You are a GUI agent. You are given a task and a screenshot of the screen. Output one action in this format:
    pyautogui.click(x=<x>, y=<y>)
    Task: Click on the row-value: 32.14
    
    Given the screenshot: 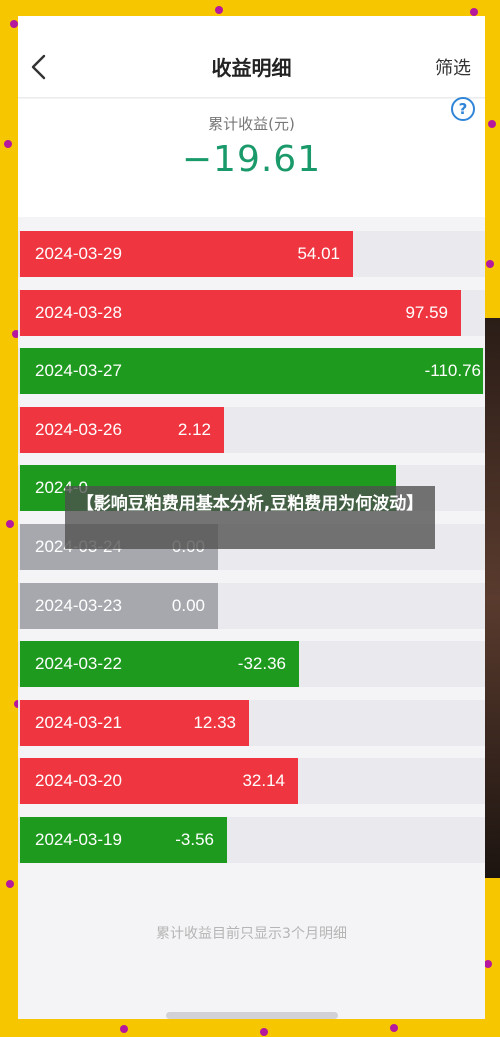 What is the action you would take?
    pyautogui.click(x=263, y=781)
    